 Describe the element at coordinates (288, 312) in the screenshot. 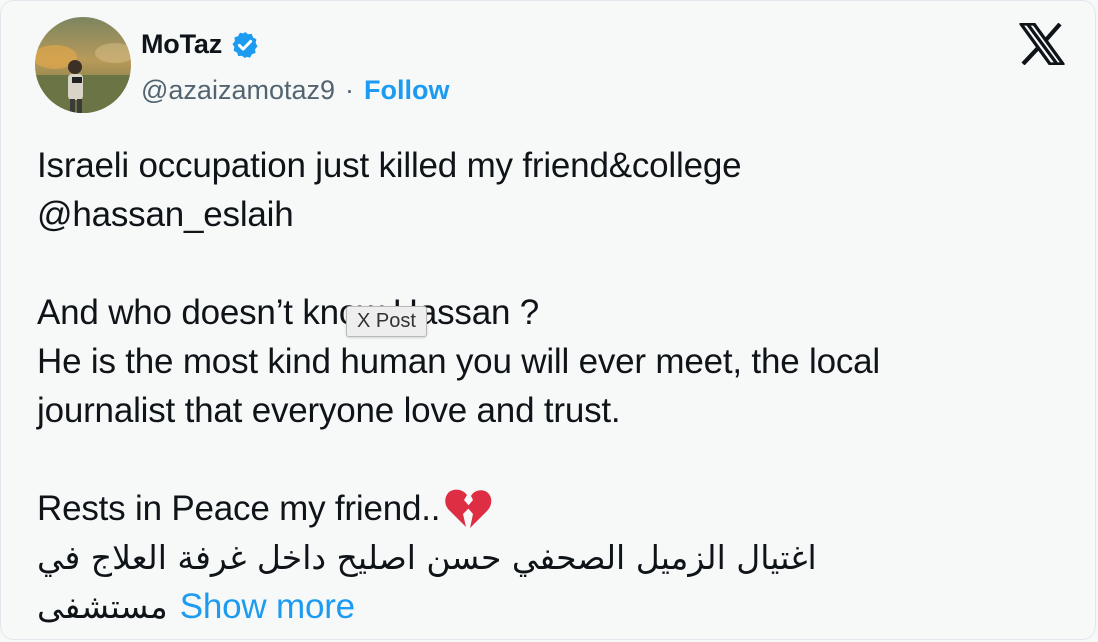

I see `post-line: And who doesn’t know Hassan ?` at that location.